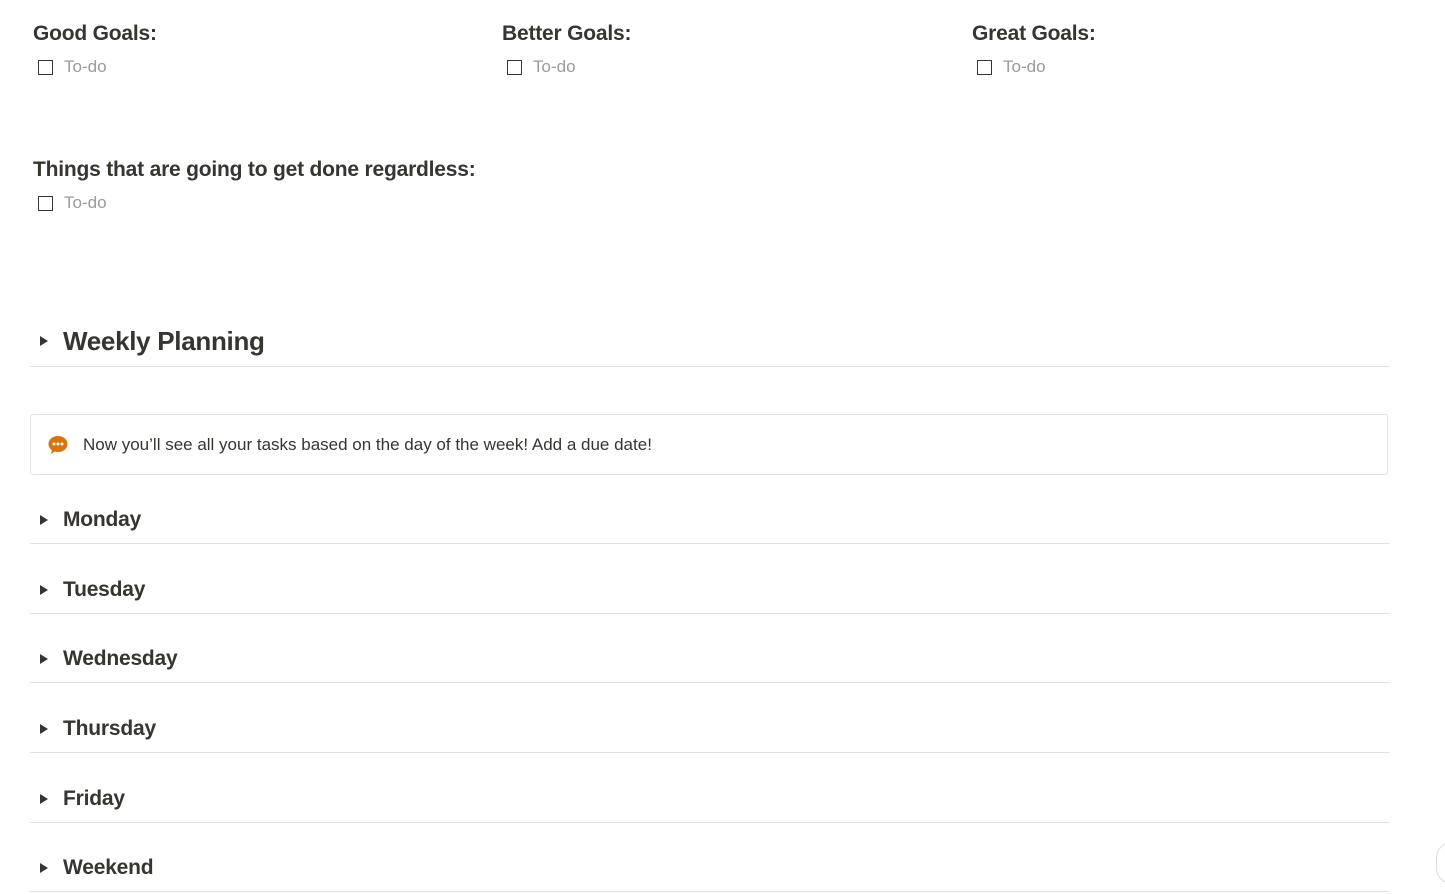 This screenshot has height=894, width=1445. I want to click on good-goals-section: Good Goals: To-do, so click(95, 49).